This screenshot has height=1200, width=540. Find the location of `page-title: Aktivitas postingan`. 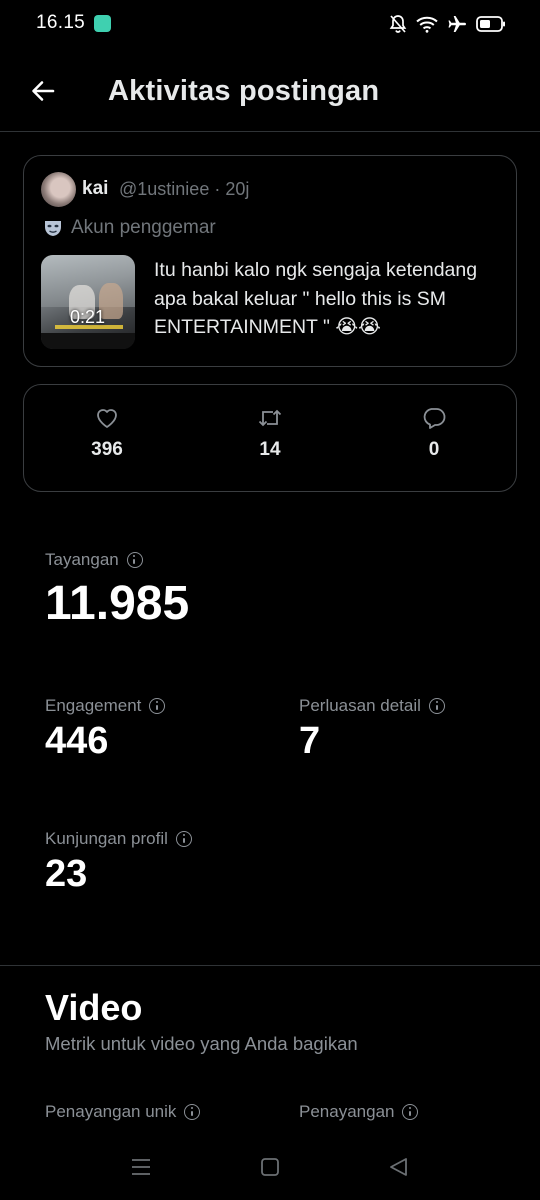

page-title: Aktivitas postingan is located at coordinates (244, 91).